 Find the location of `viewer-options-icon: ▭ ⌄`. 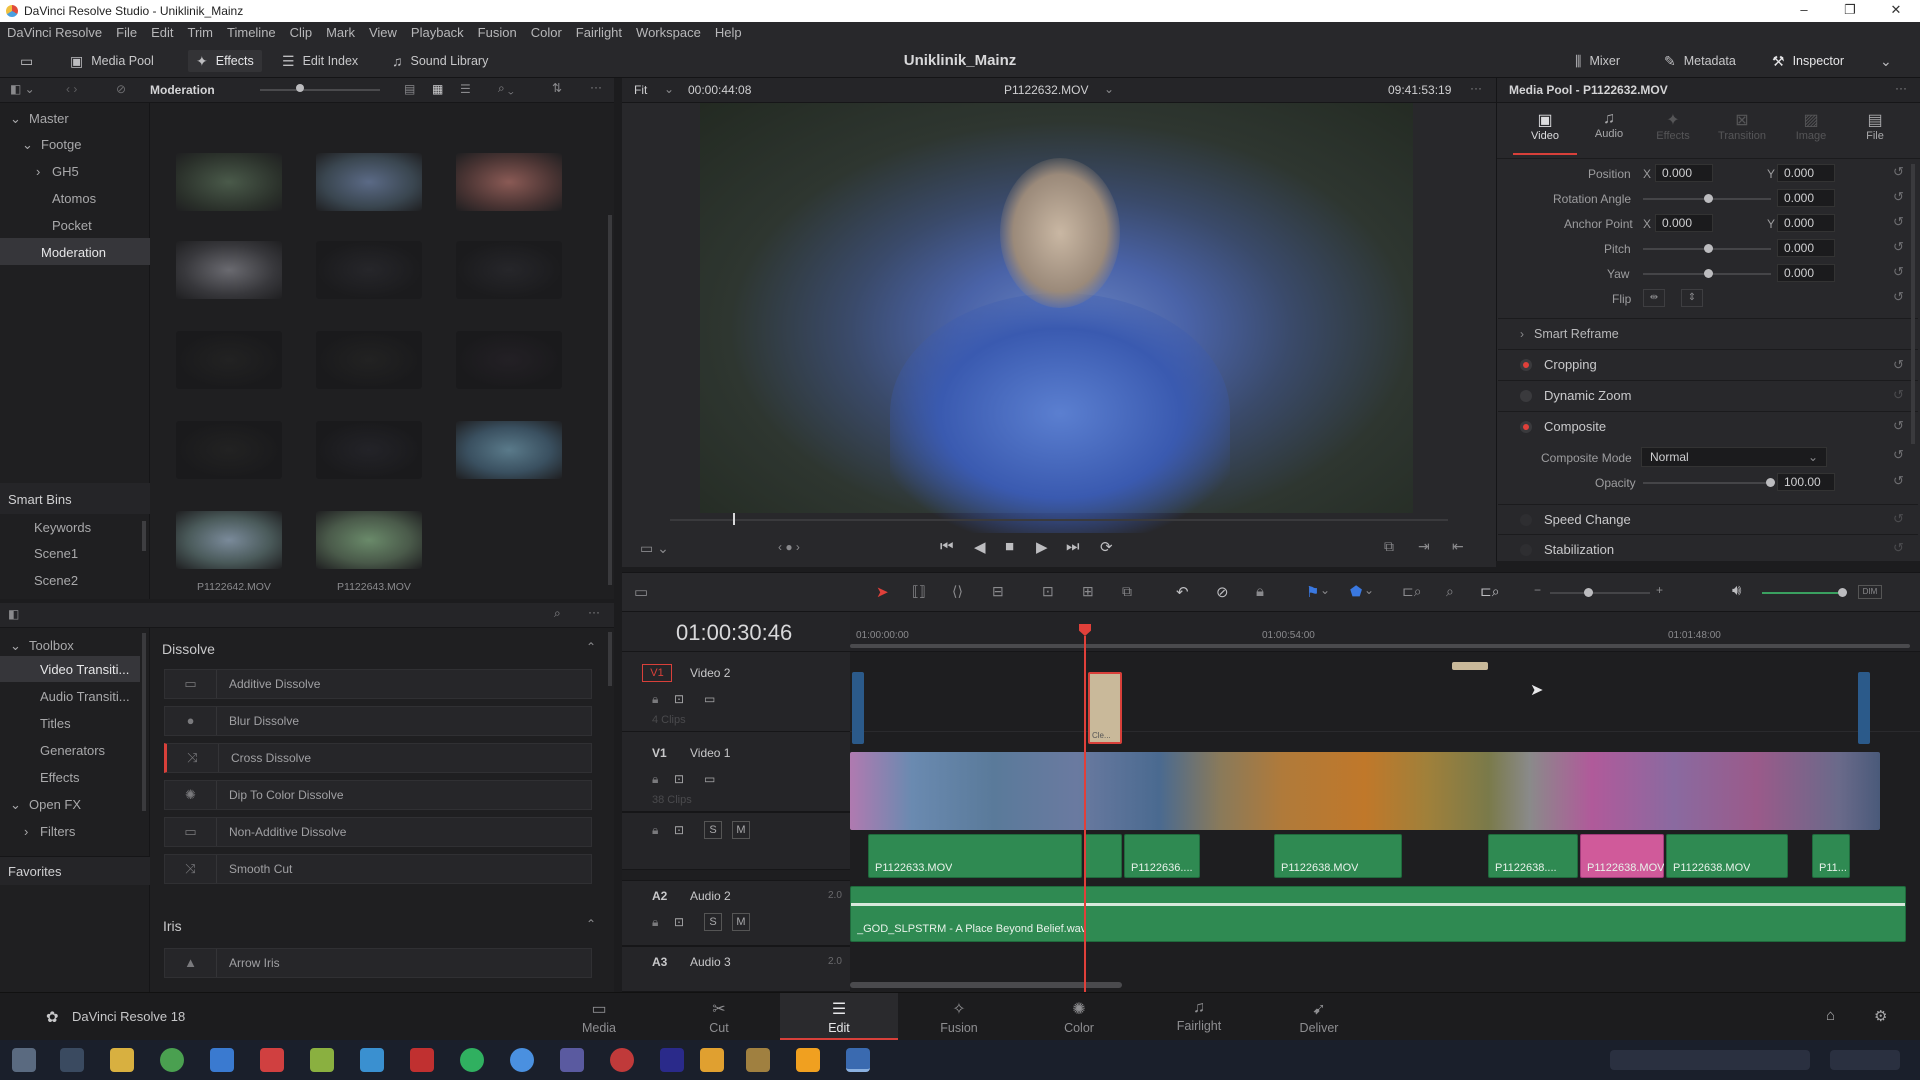

viewer-options-icon: ▭ ⌄ is located at coordinates (654, 548).